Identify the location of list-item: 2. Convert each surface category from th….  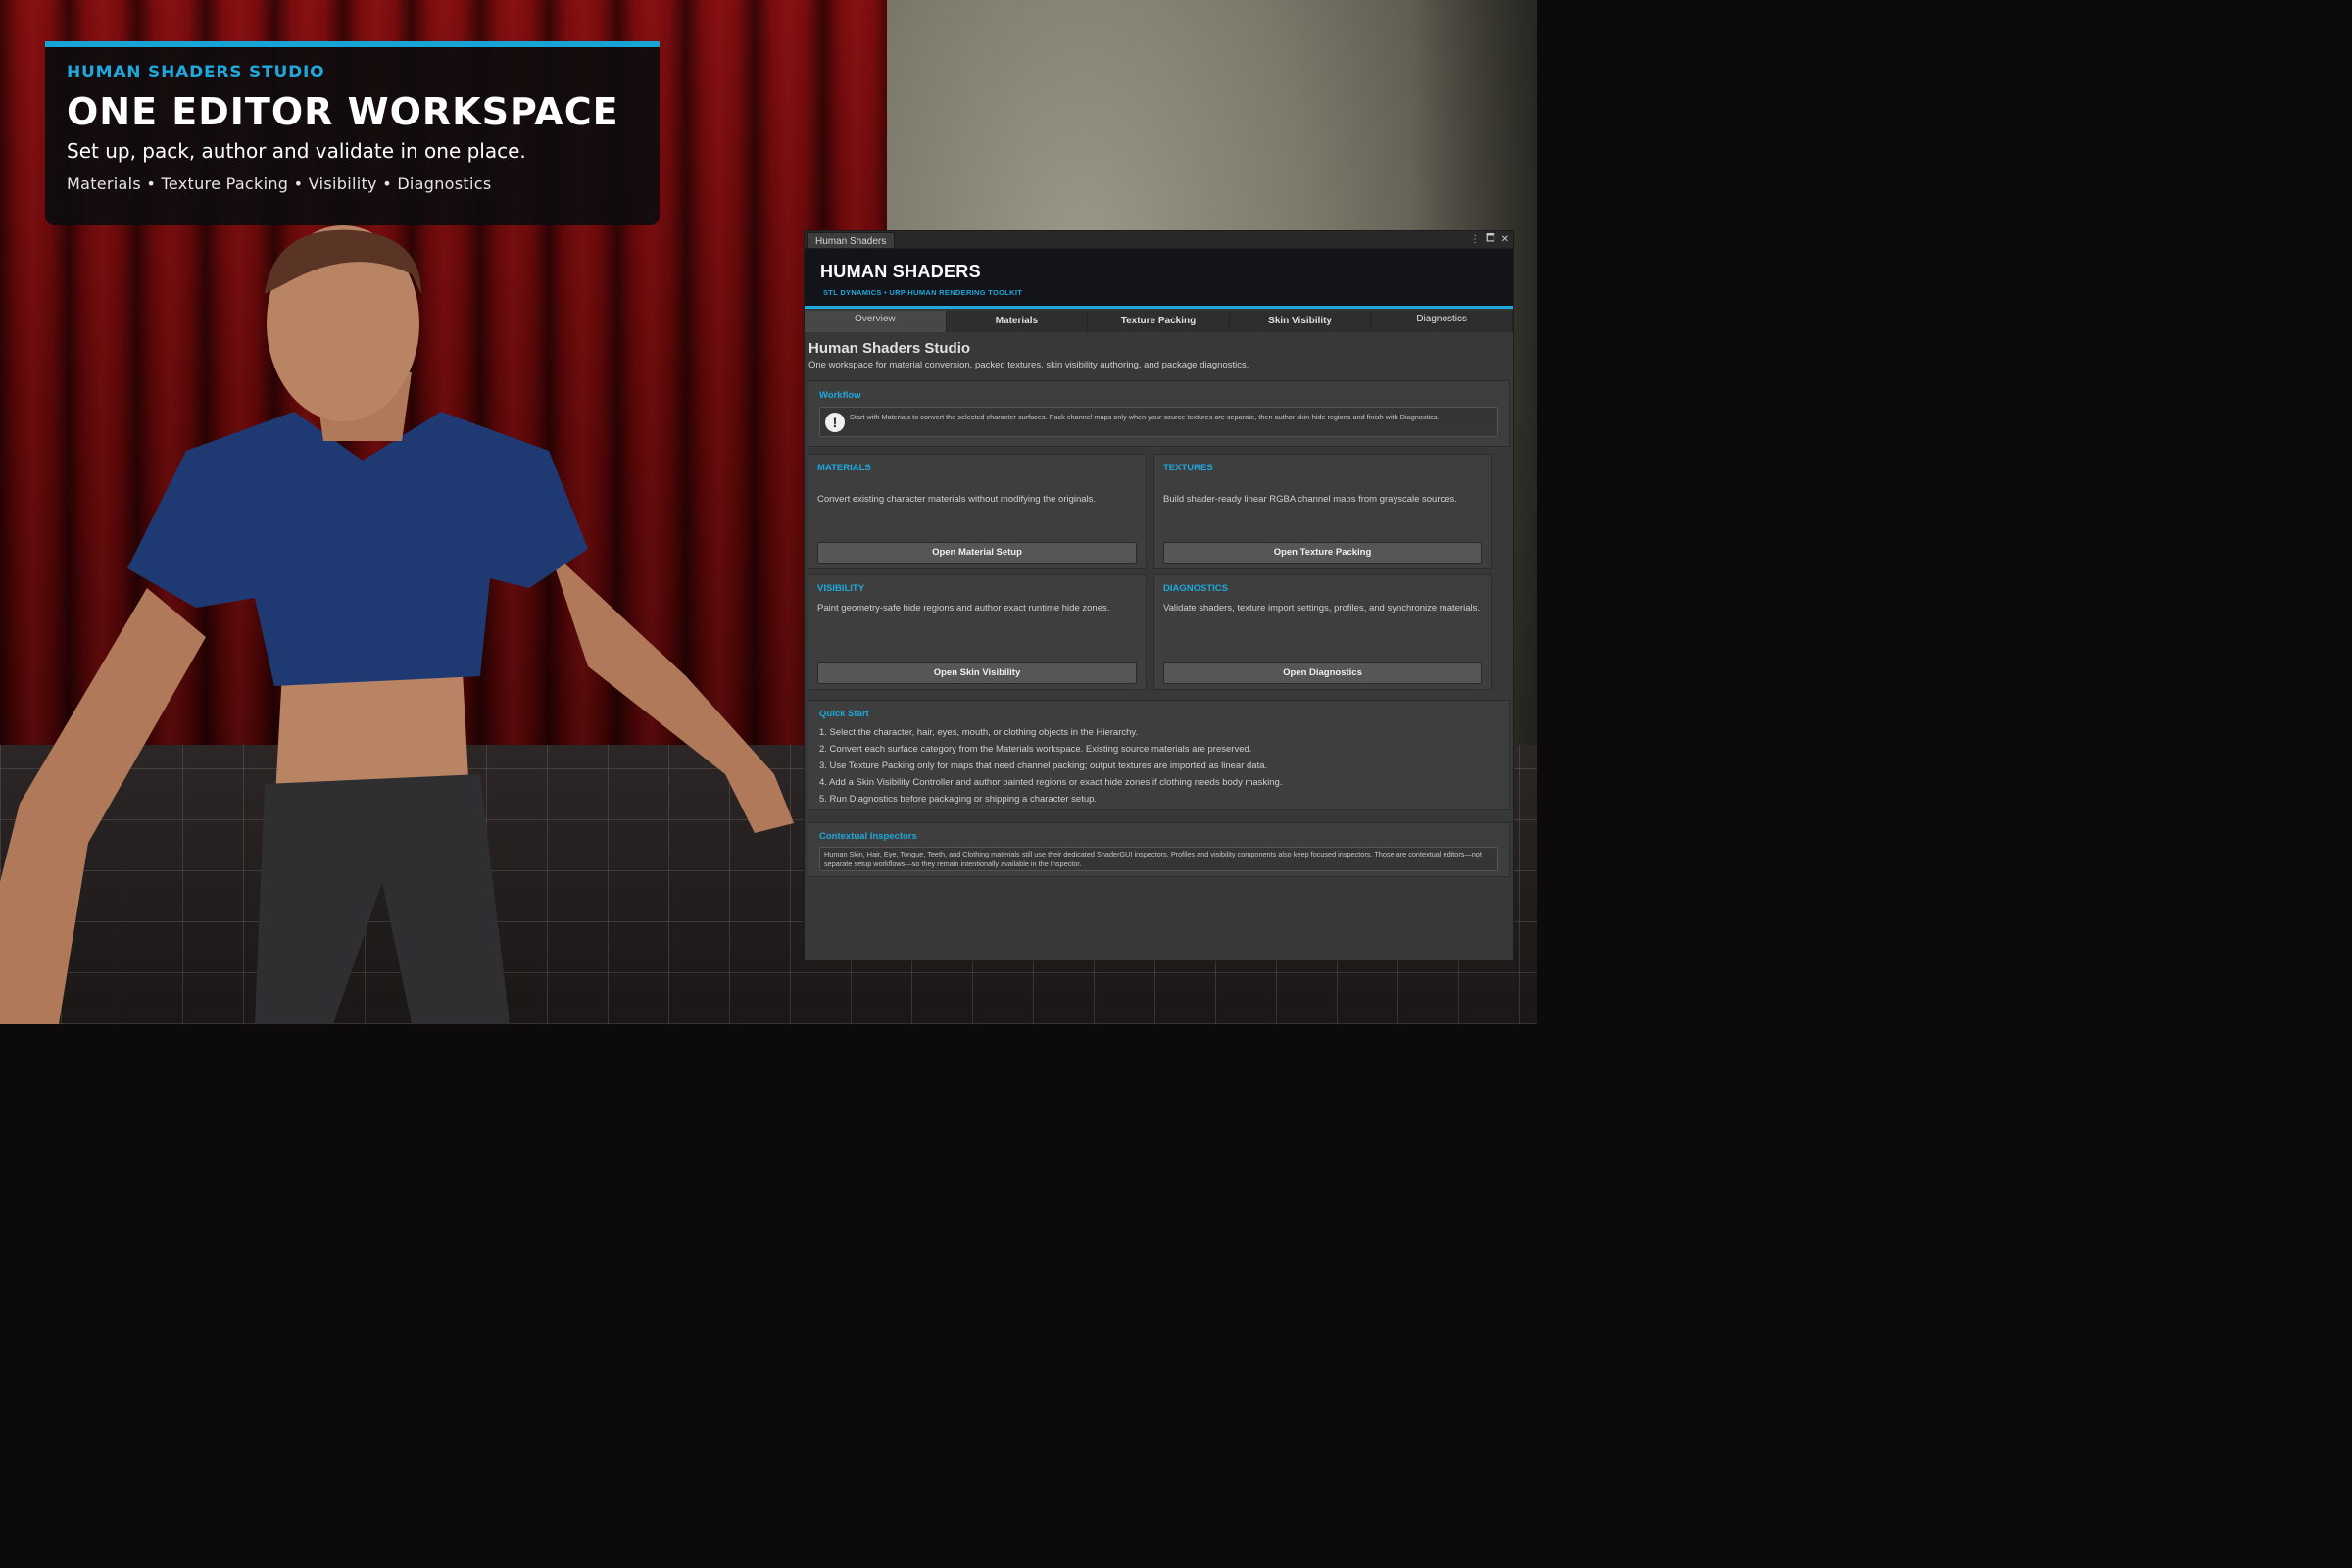
(1035, 749).